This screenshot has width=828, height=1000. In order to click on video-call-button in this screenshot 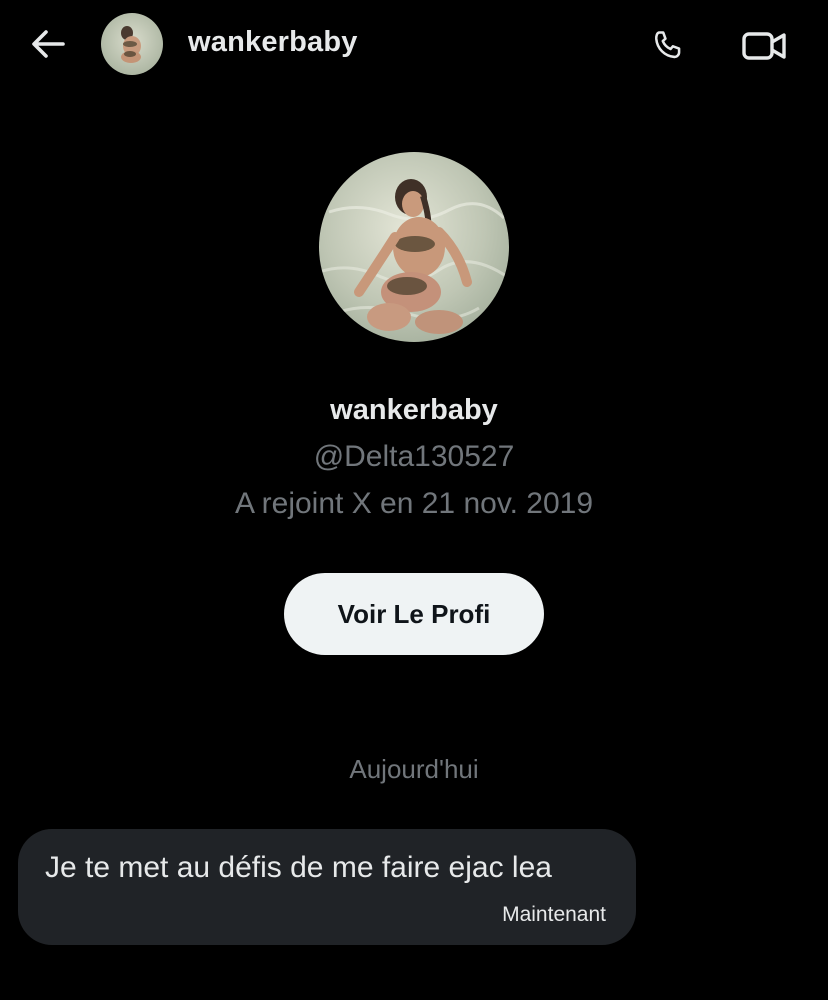, I will do `click(764, 46)`.